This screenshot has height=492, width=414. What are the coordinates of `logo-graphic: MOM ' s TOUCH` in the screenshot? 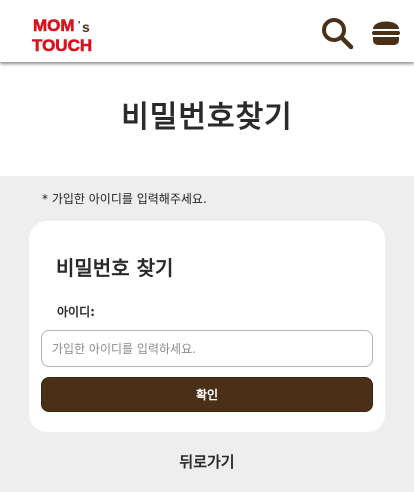 It's located at (62, 36).